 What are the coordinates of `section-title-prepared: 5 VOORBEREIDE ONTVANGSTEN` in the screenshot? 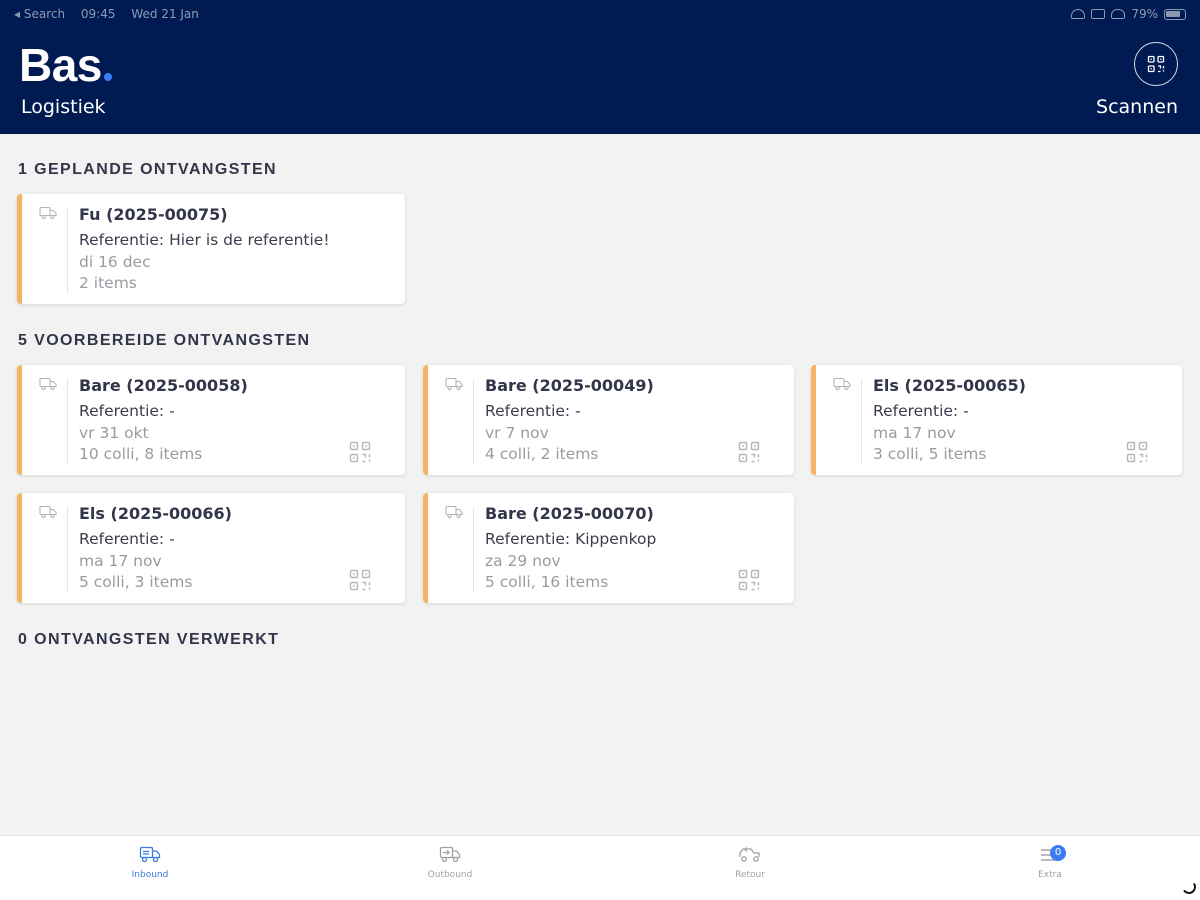 It's located at (164, 340).